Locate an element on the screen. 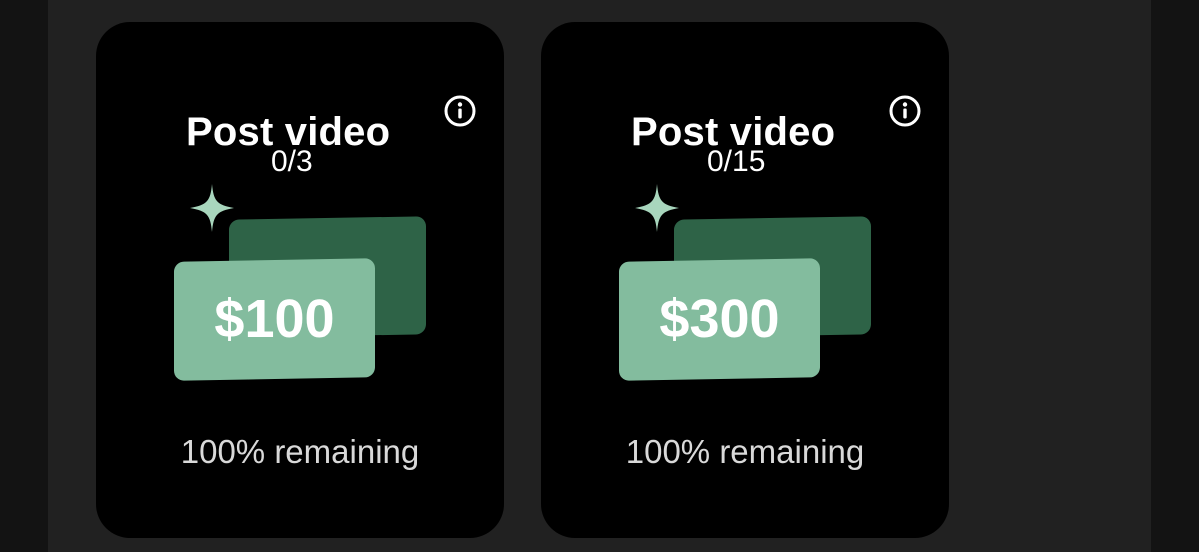 This screenshot has width=1199, height=552. reward-amount: $100 is located at coordinates (274, 319).